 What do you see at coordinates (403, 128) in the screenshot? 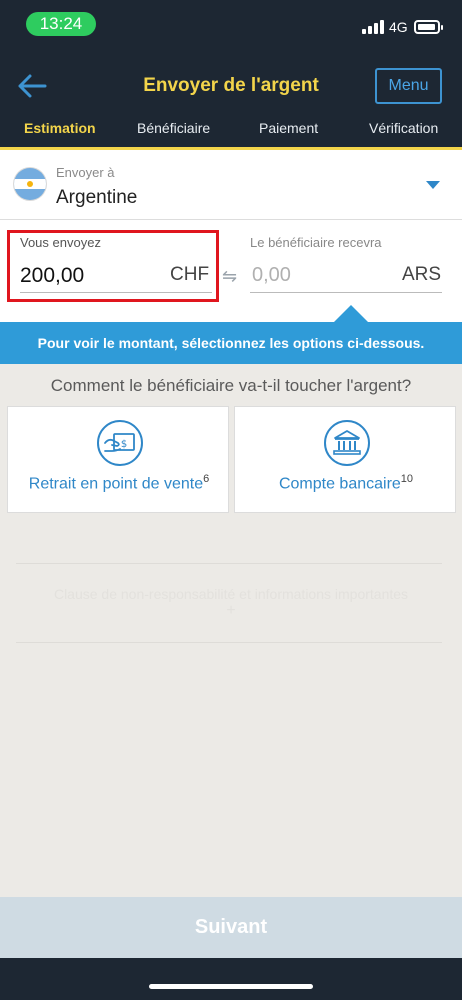
I see `tab-verification: Vérification` at bounding box center [403, 128].